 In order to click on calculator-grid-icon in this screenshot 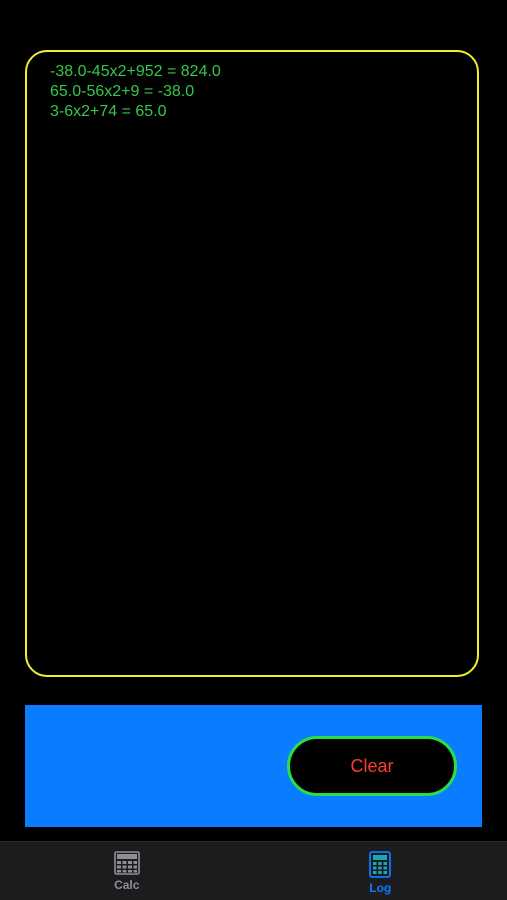, I will do `click(126, 863)`.